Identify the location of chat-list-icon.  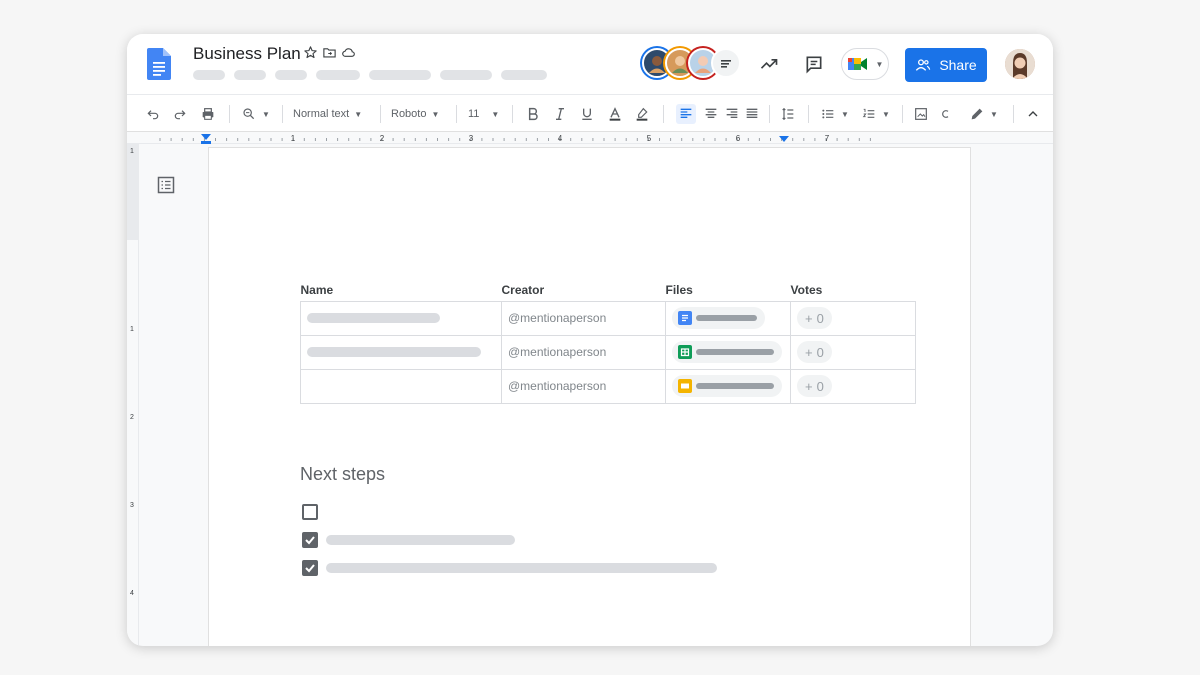
(726, 64).